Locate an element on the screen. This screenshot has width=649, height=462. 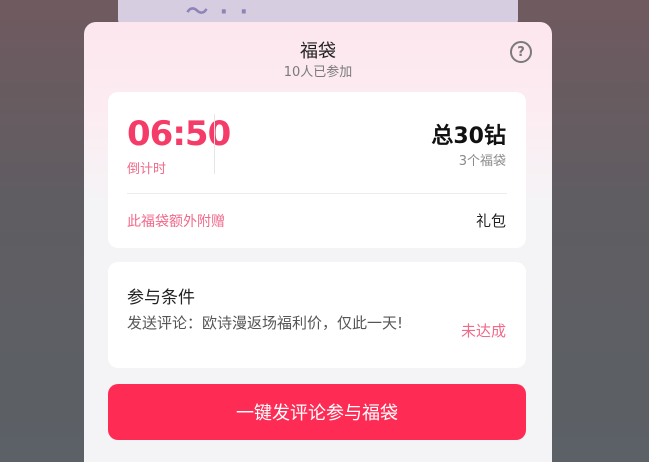
participant-count: 10人已参加 is located at coordinates (318, 72).